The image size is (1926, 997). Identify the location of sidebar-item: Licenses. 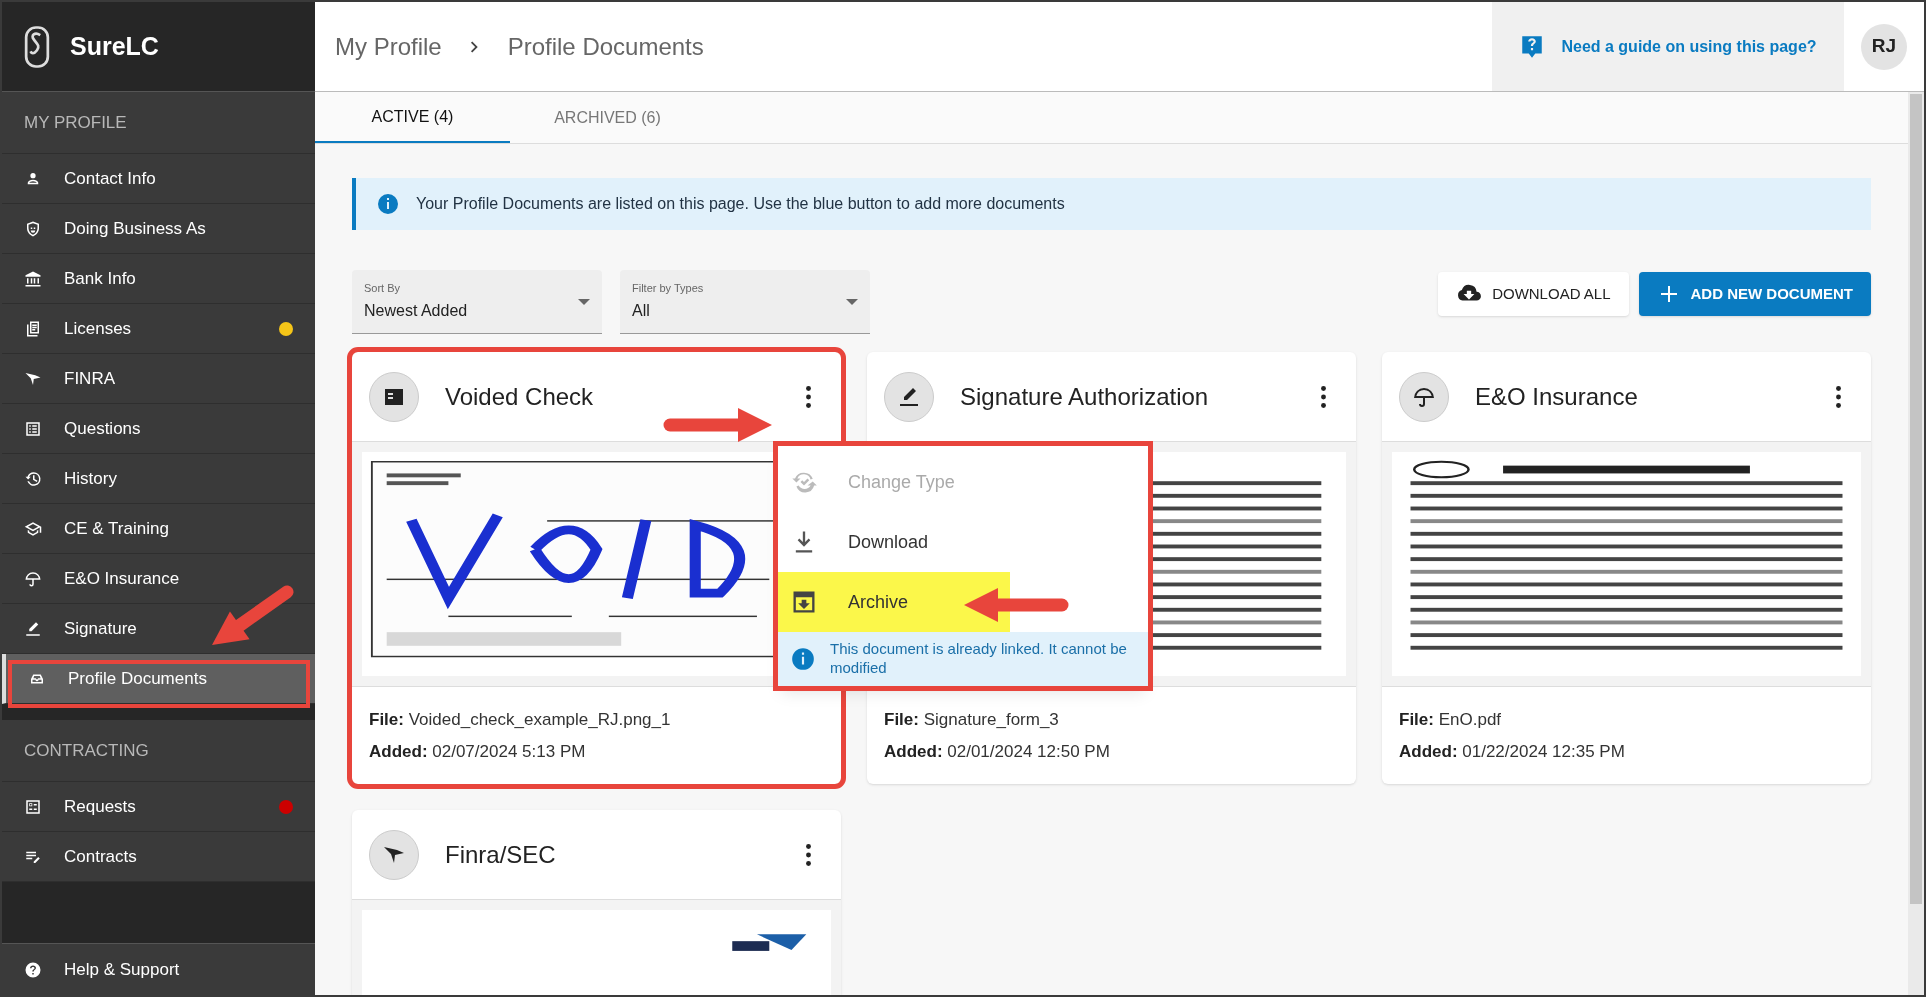
(158, 329).